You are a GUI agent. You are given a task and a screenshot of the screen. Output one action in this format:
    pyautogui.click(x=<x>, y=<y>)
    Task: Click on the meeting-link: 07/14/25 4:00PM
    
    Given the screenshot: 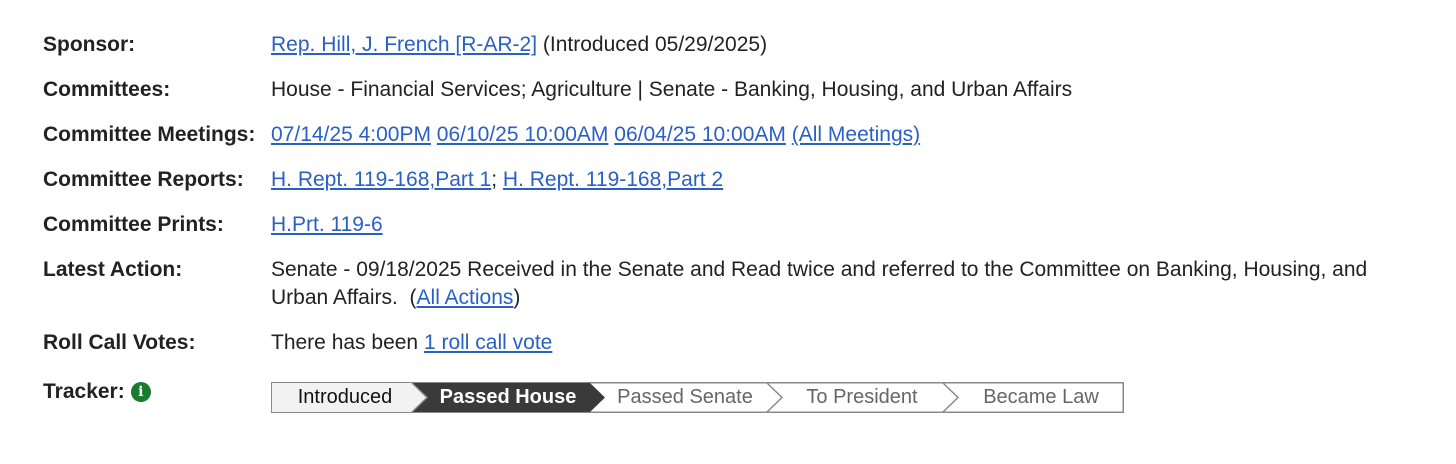 What is the action you would take?
    pyautogui.click(x=351, y=134)
    